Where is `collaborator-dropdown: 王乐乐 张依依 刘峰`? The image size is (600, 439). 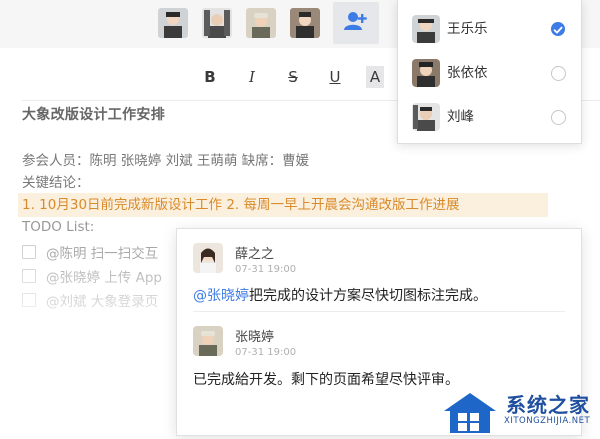 collaborator-dropdown: 王乐乐 张依依 刘峰 is located at coordinates (489, 72).